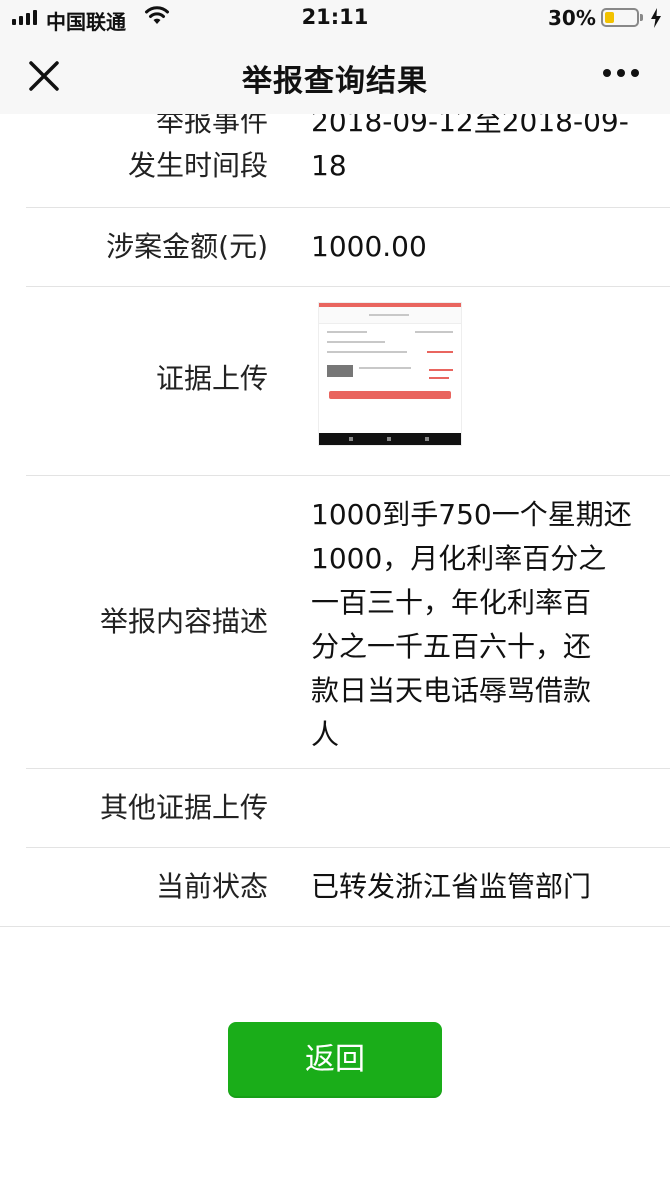 The image size is (670, 1196). What do you see at coordinates (335, 81) in the screenshot?
I see `page-title: 举报查询结果` at bounding box center [335, 81].